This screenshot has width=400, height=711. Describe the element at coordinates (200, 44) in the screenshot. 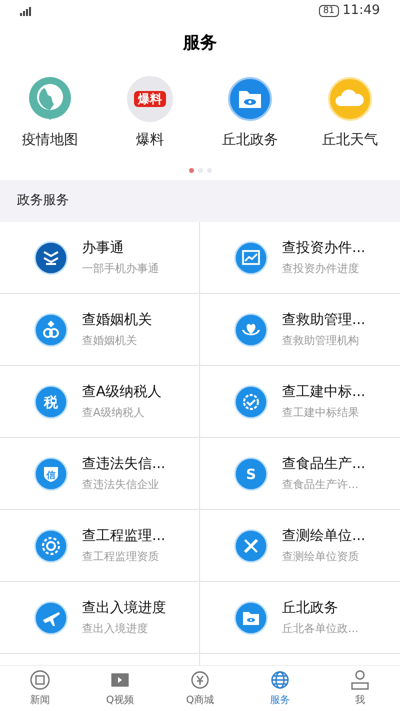

I see `page-title: 服务` at that location.